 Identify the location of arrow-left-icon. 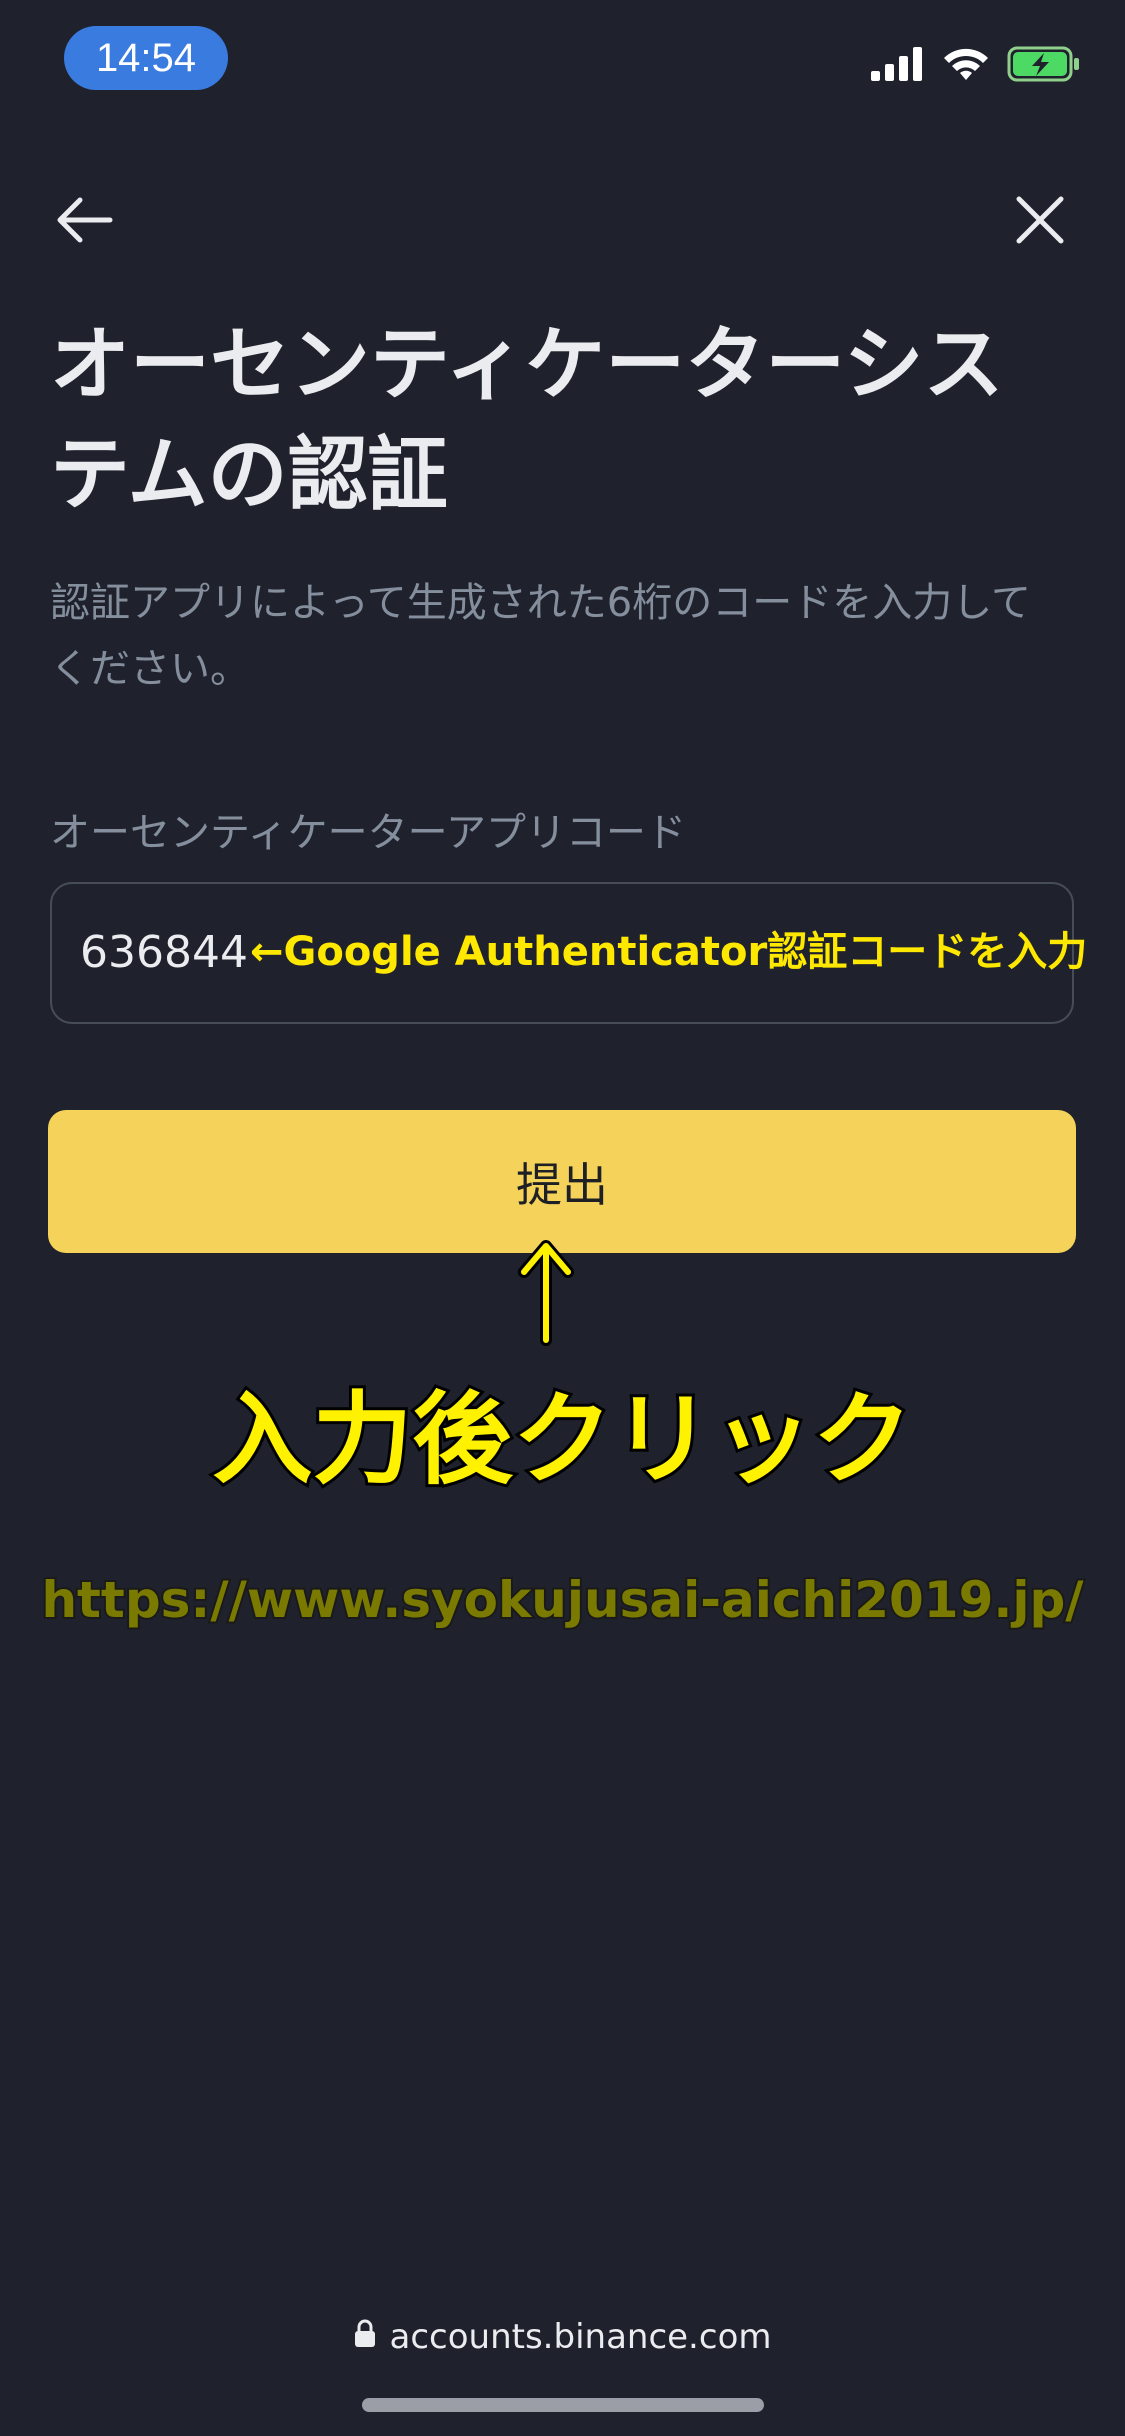
(84, 222).